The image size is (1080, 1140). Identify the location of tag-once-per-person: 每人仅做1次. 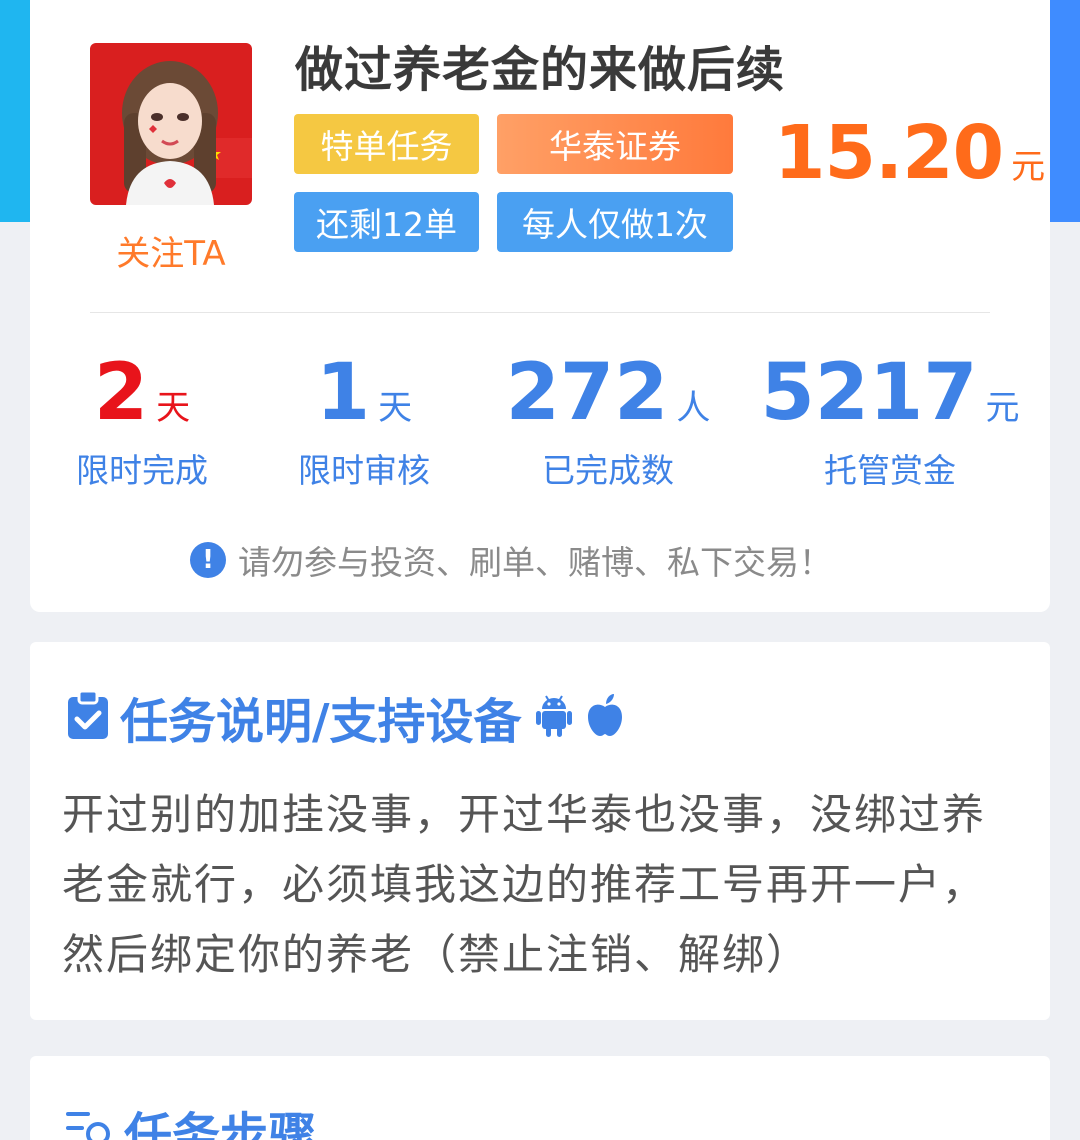
(615, 222).